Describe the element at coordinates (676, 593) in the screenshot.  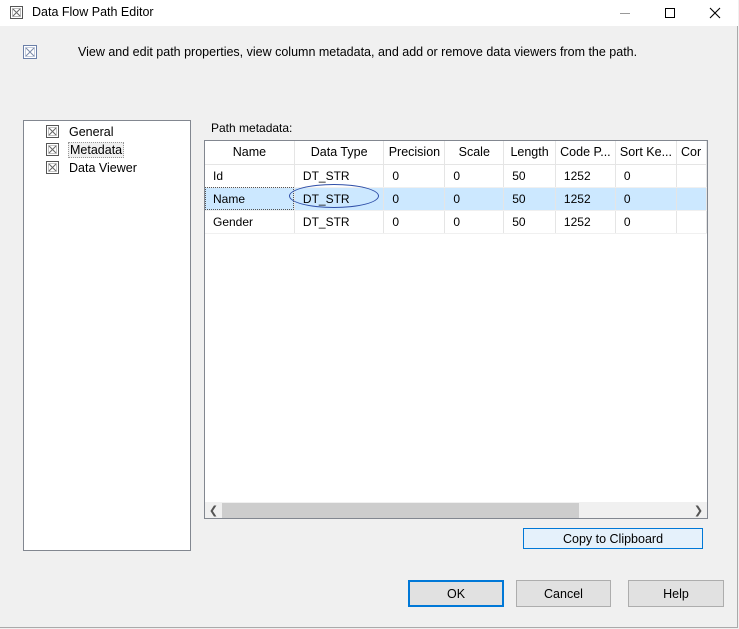
I see `help-button: Help` at that location.